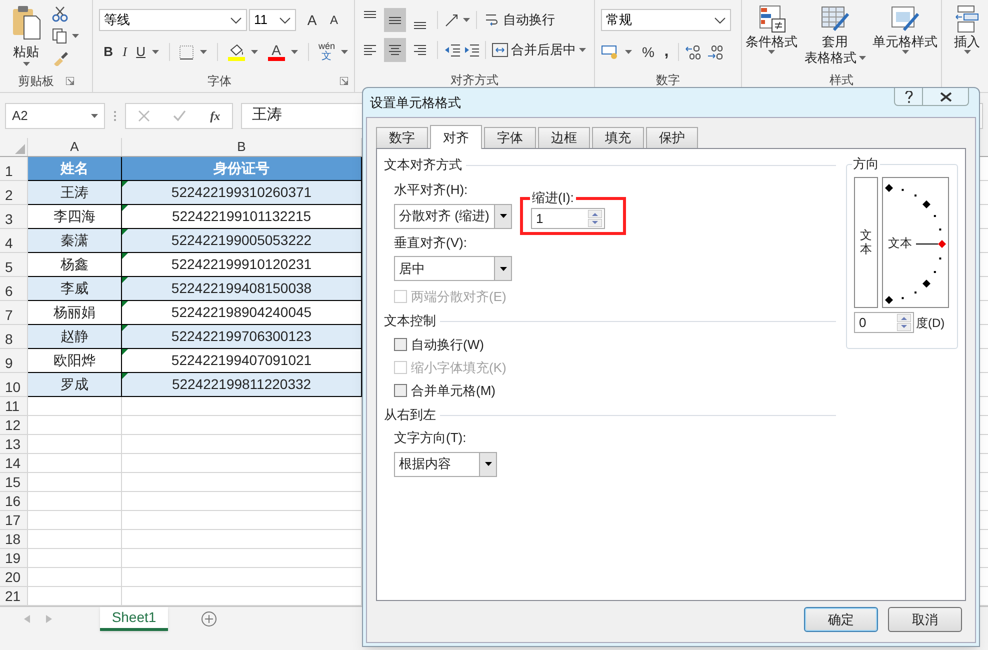  I want to click on underline-button: U, so click(141, 52).